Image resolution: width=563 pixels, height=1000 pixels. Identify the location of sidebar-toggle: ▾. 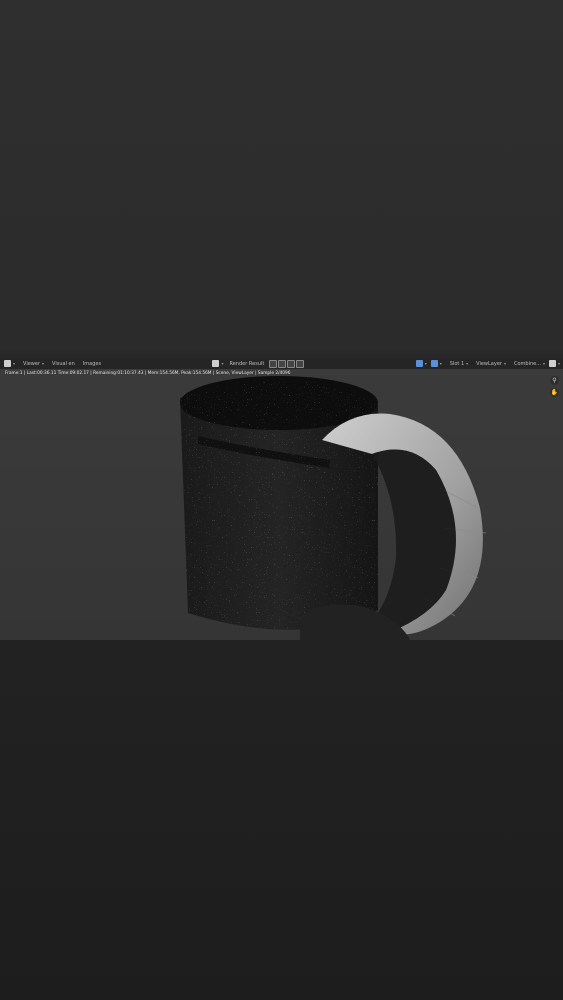
(554, 363).